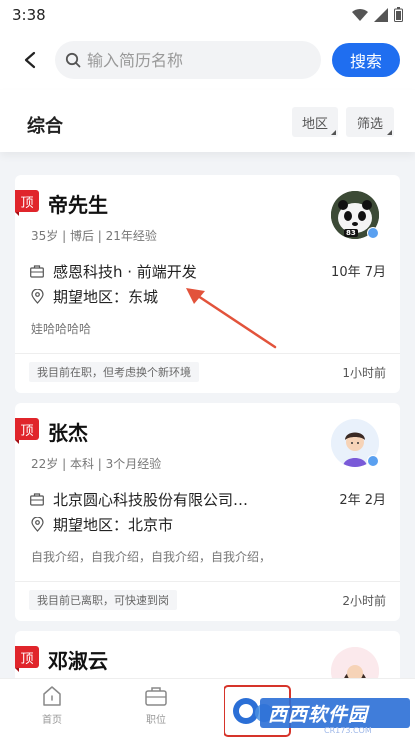 The image size is (415, 738). Describe the element at coordinates (364, 601) in the screenshot. I see `update-time: 2小时前` at that location.